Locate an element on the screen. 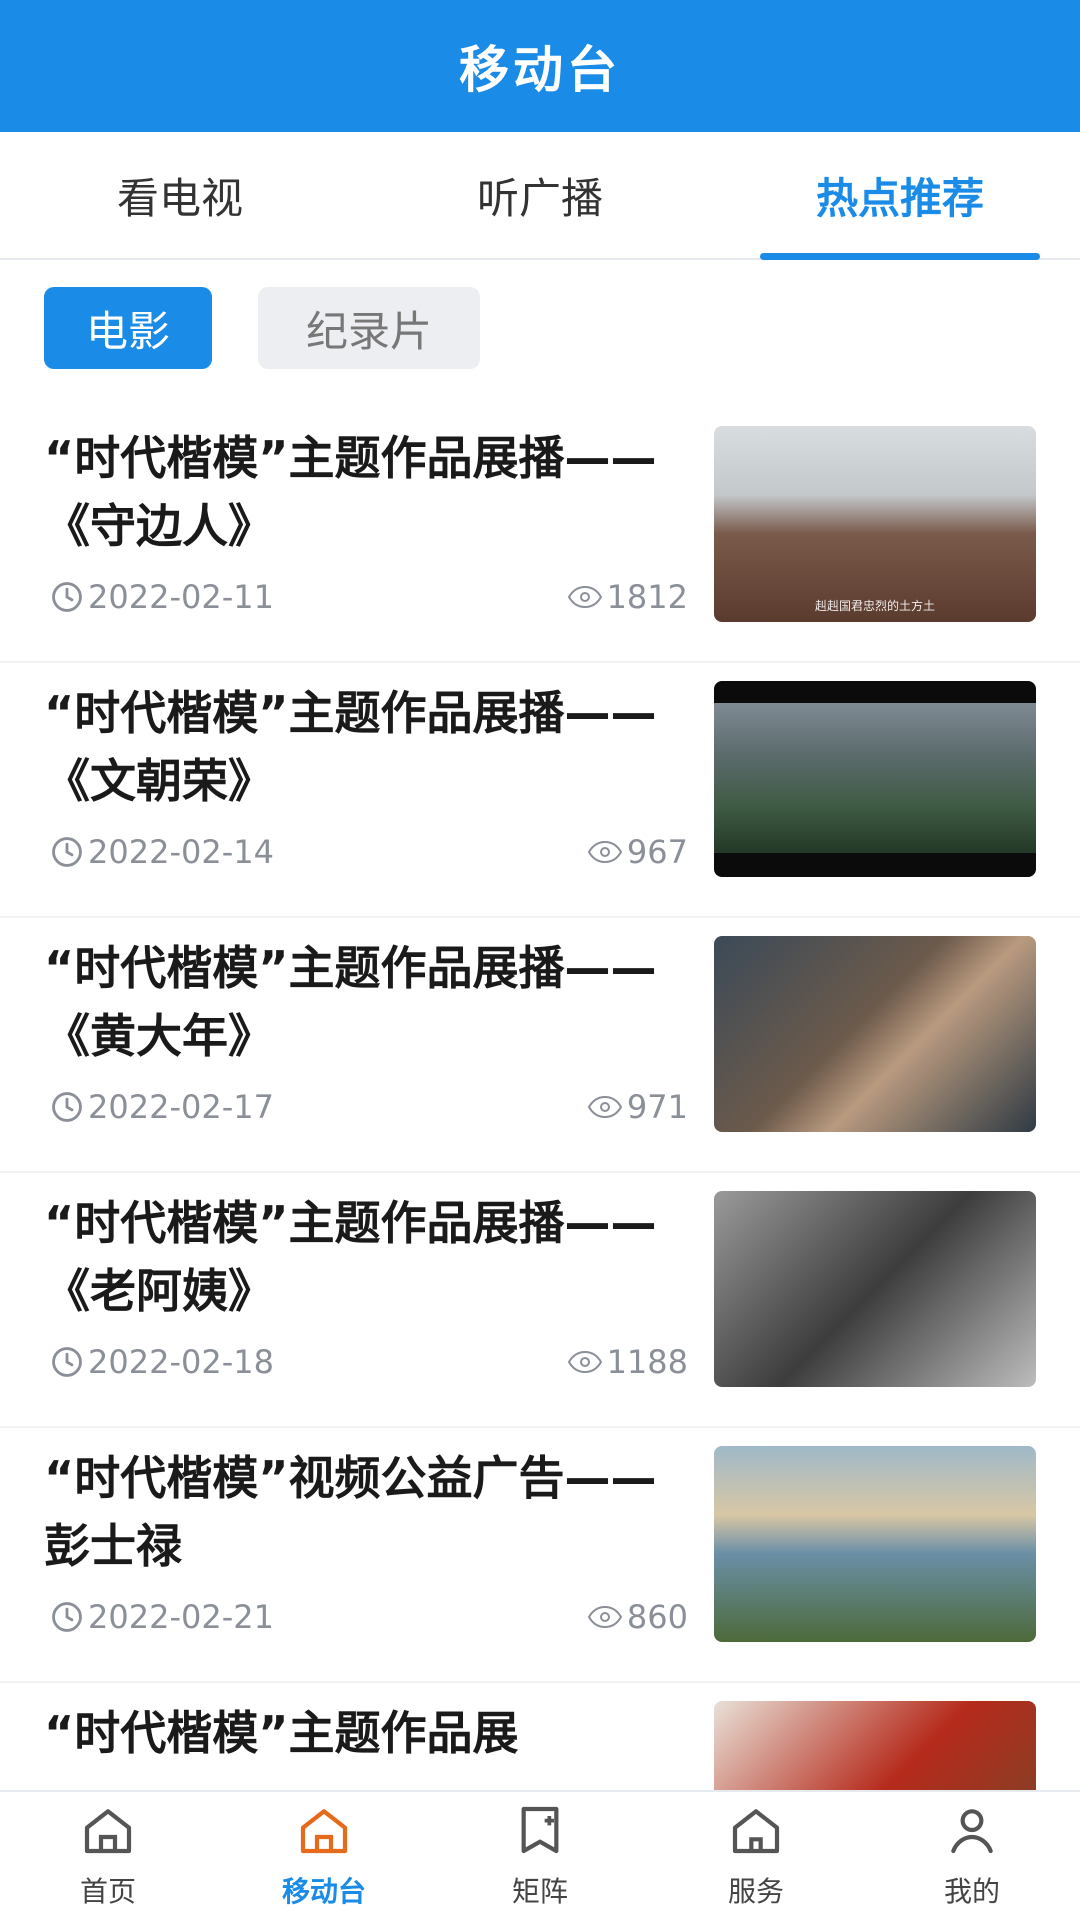 This screenshot has height=1920, width=1080. nav-service: 服务 is located at coordinates (756, 1856).